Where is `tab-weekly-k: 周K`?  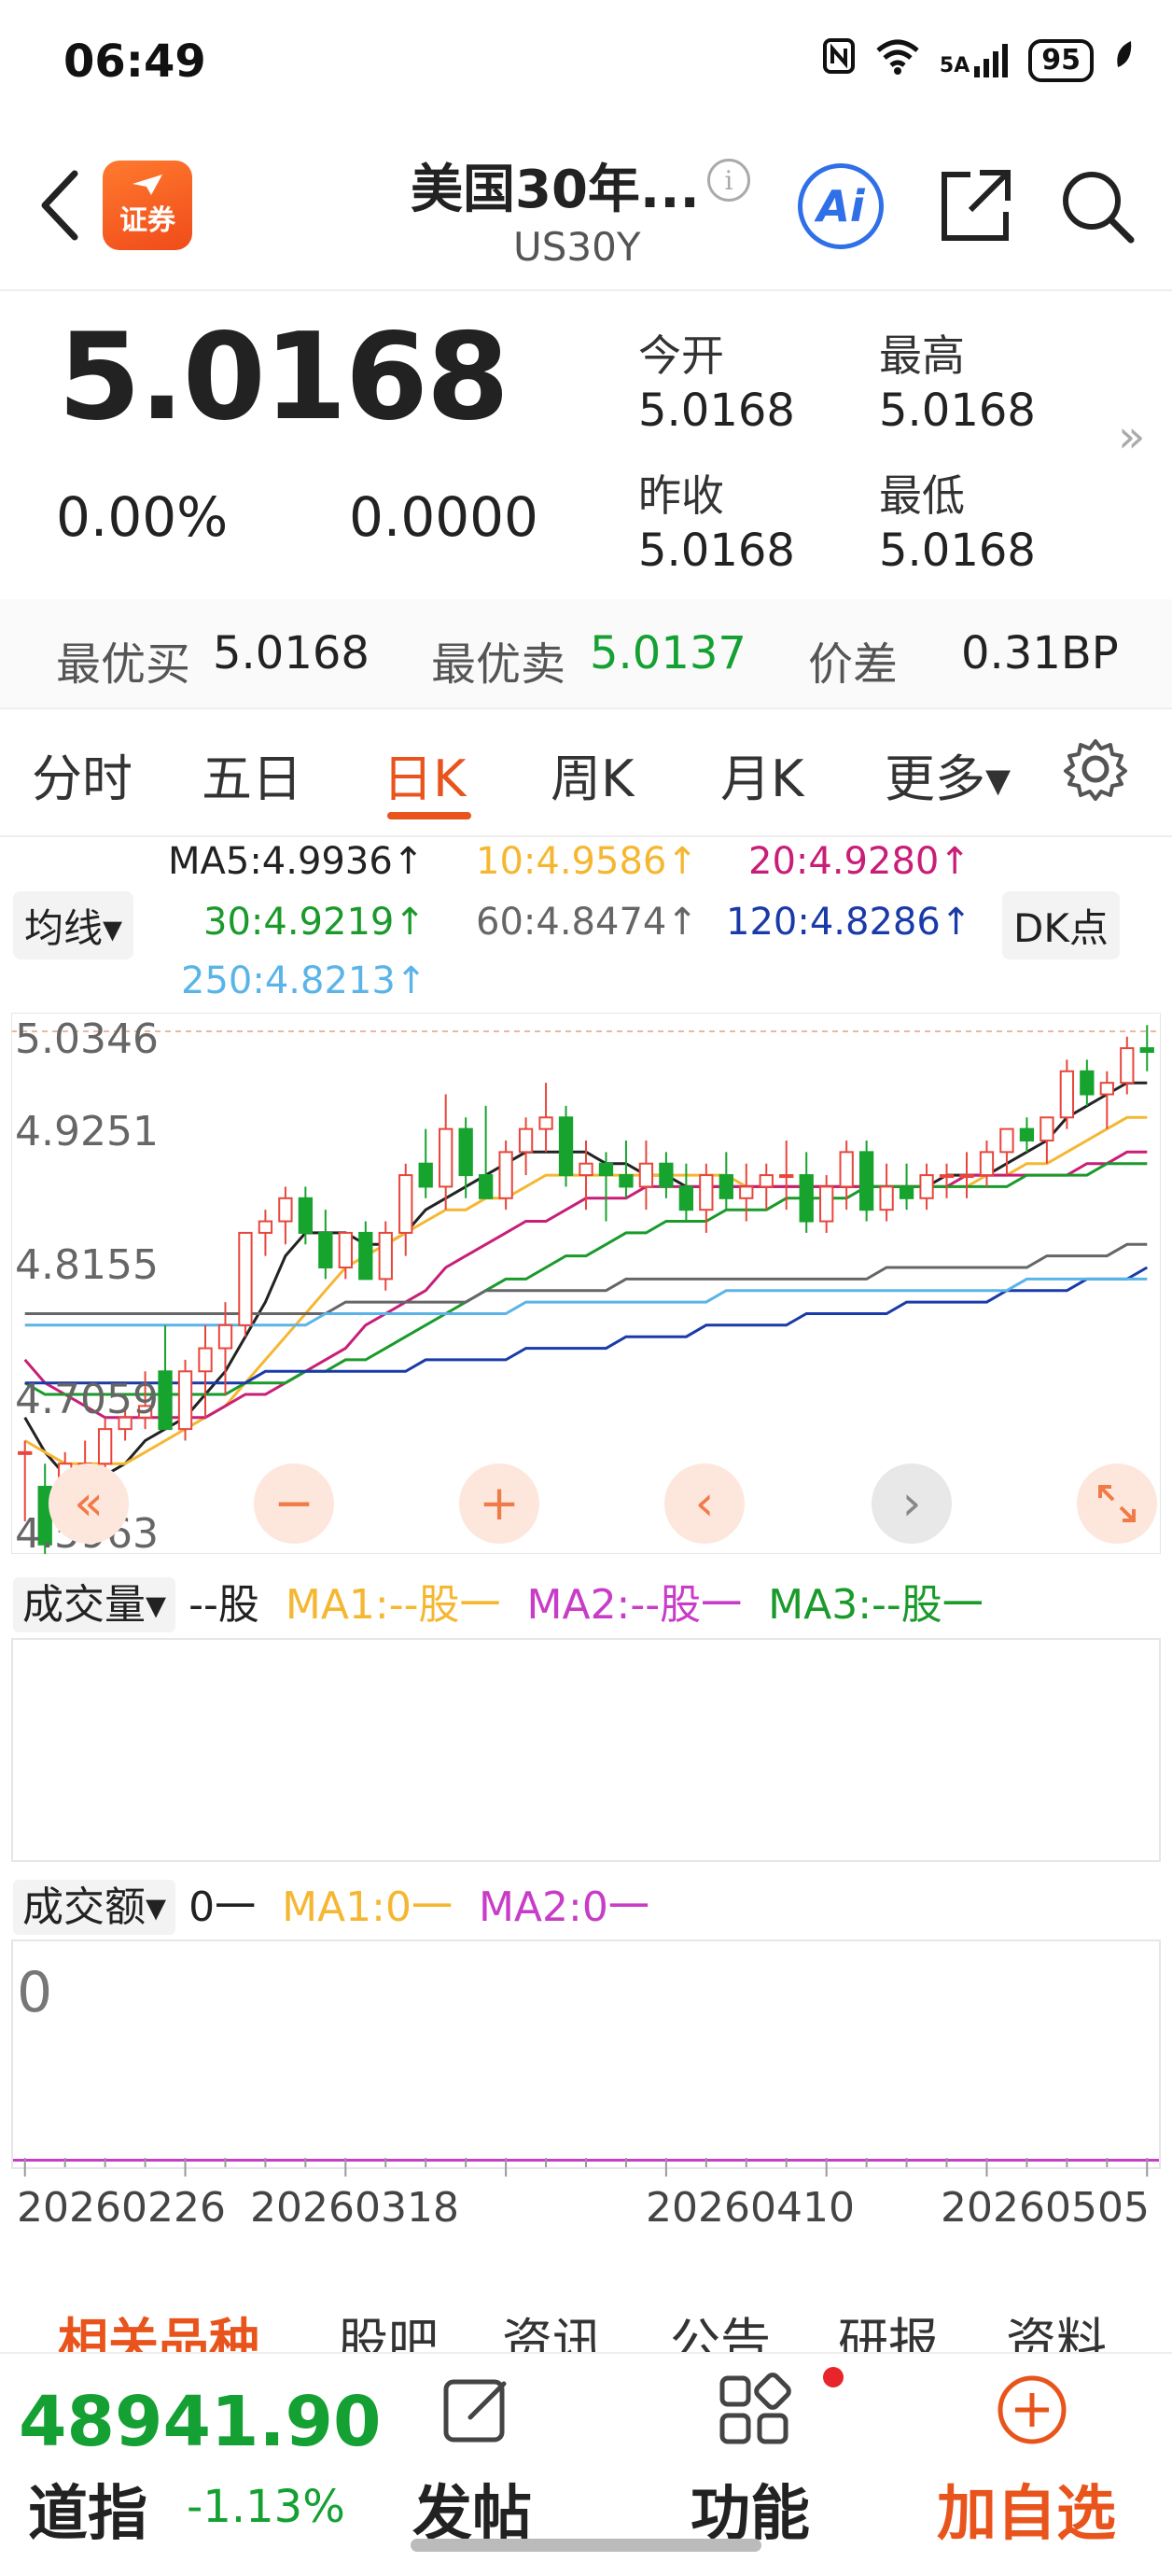
tab-weekly-k: 周K is located at coordinates (592, 774).